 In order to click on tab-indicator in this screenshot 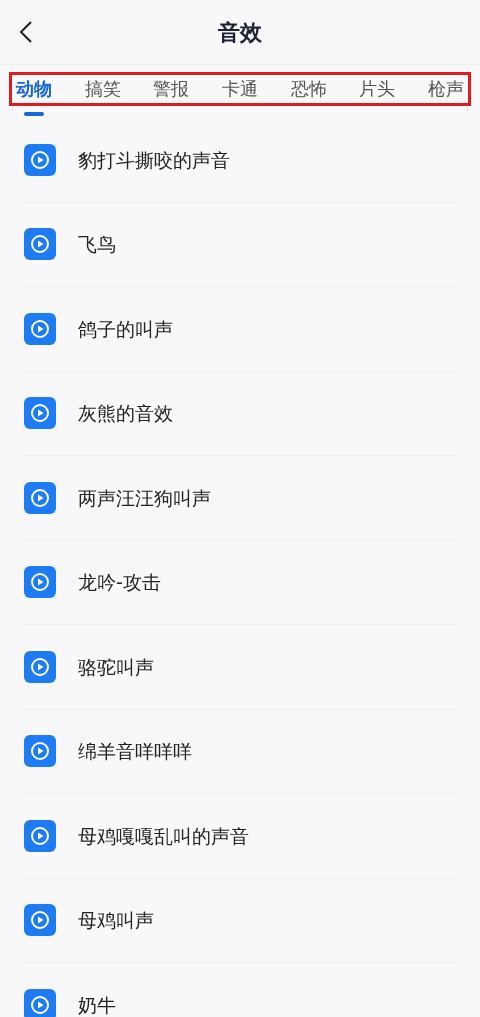, I will do `click(34, 114)`.